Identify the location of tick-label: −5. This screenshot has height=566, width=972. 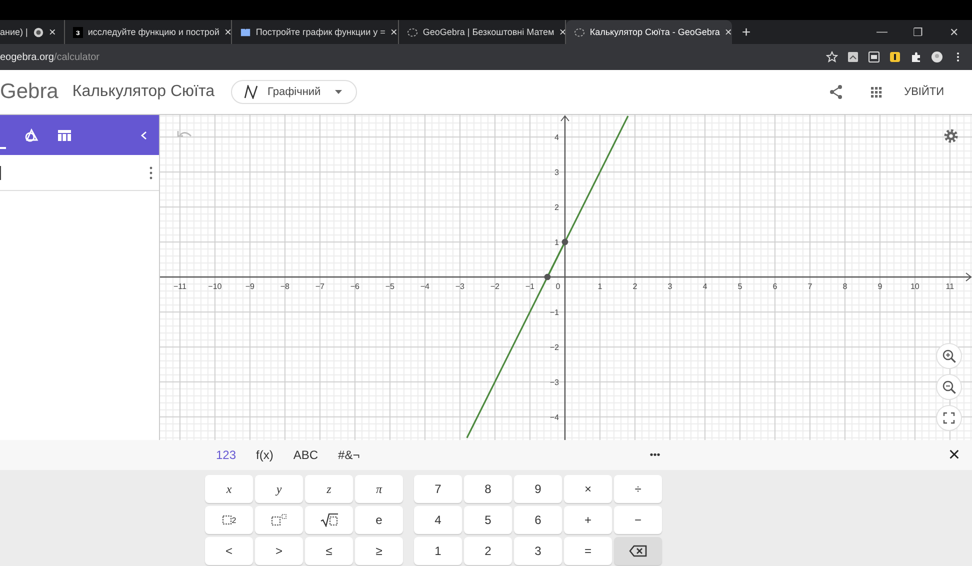
(390, 286).